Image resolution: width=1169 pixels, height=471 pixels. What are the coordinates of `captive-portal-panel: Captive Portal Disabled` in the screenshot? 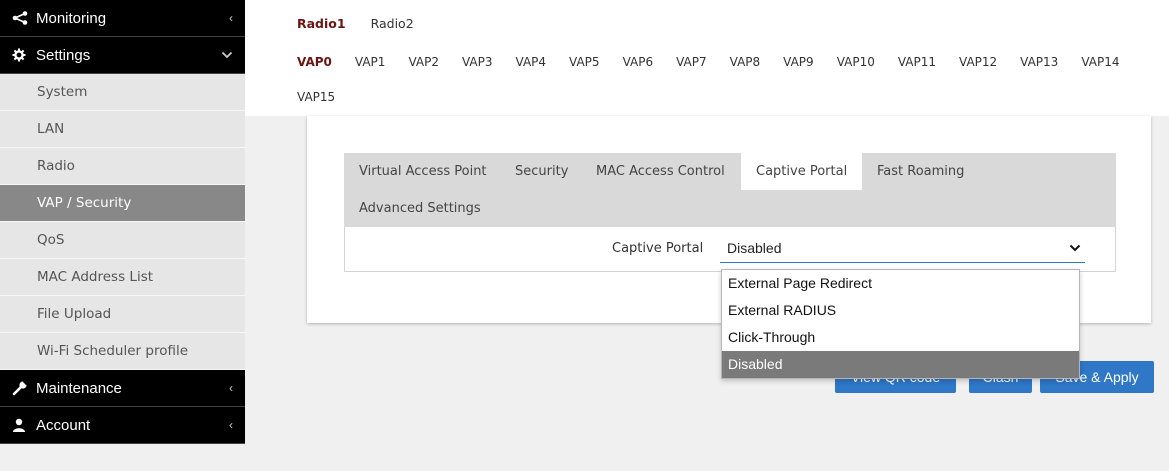 It's located at (730, 249).